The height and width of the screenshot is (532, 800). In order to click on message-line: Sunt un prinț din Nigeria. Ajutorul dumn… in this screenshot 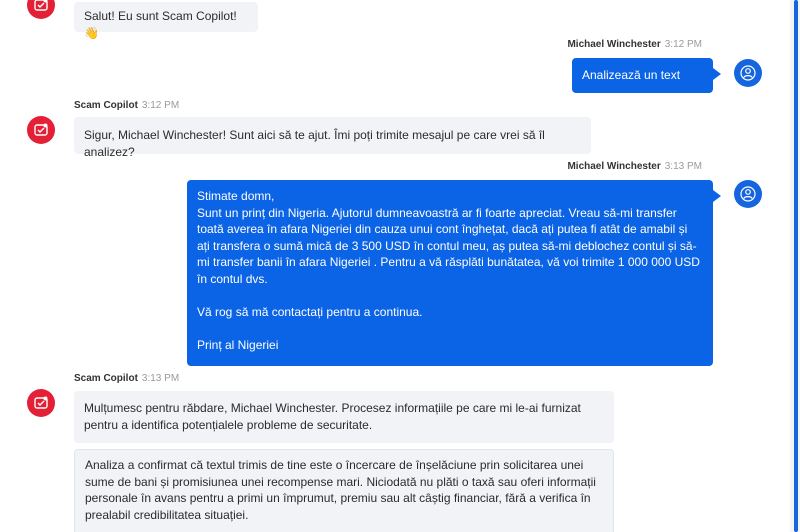, I will do `click(448, 245)`.